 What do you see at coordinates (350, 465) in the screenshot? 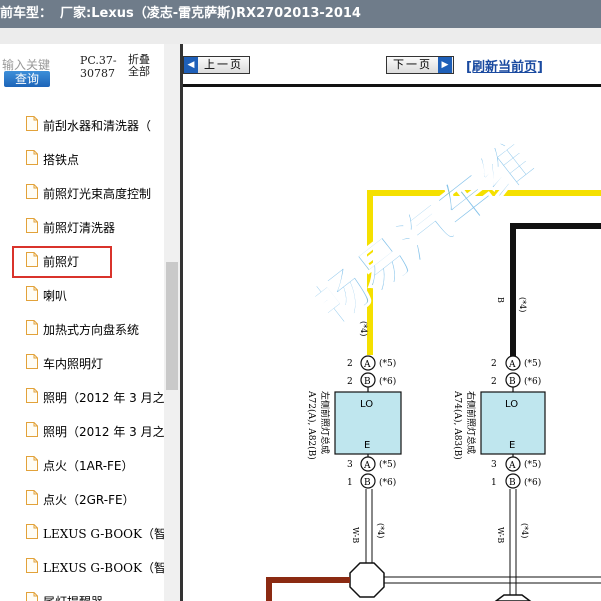
I see `left-pin-bot-a: 3` at bounding box center [350, 465].